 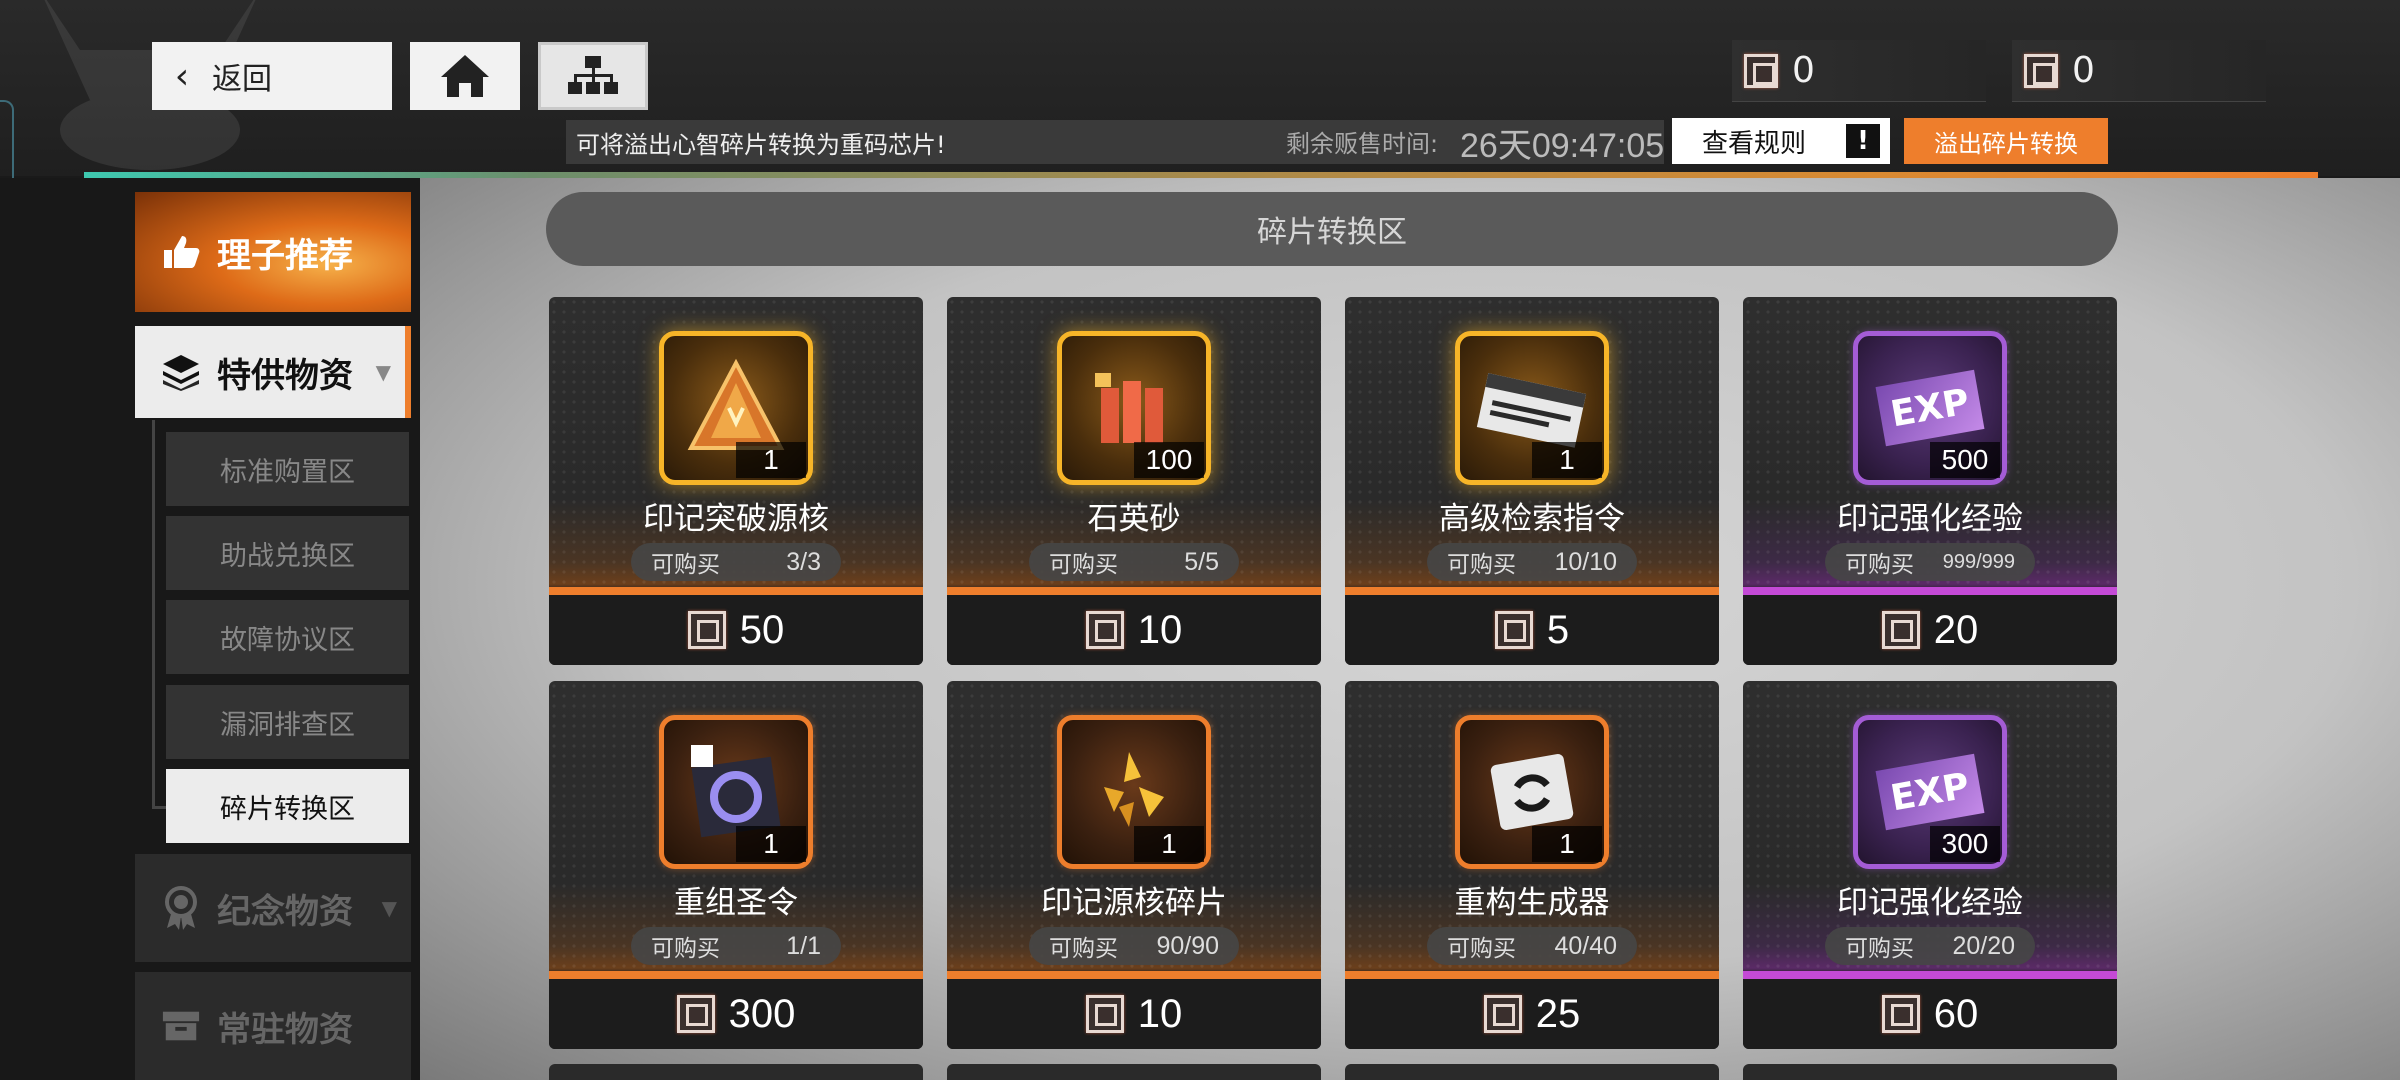 I want to click on sub-item-fragment: 碎片转换区, so click(x=287, y=806).